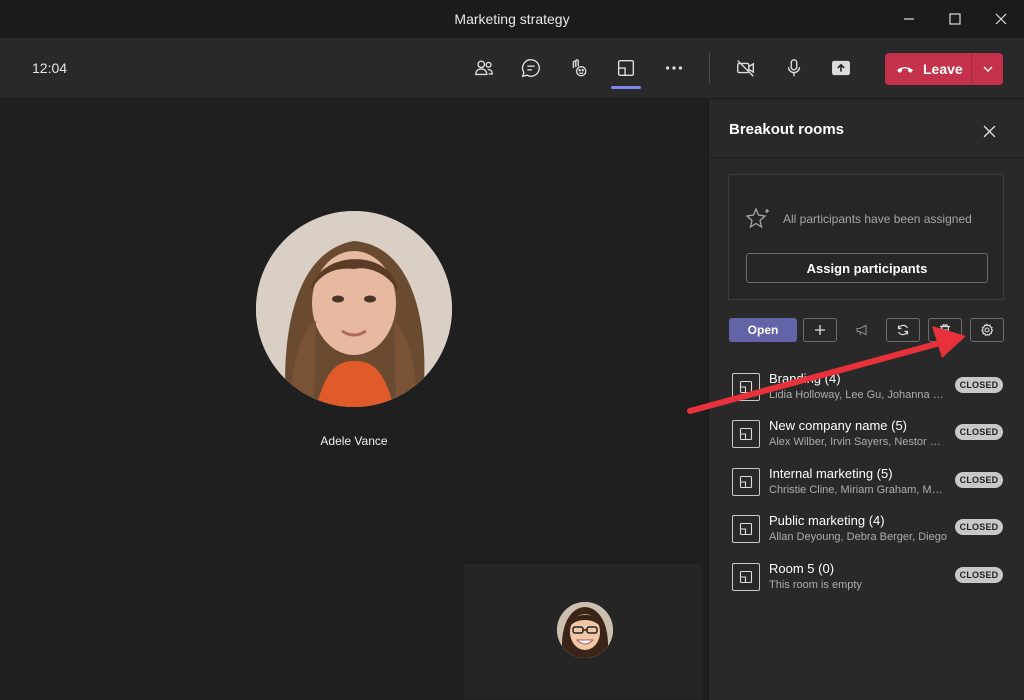 This screenshot has width=1024, height=700. I want to click on self-avatar, so click(585, 630).